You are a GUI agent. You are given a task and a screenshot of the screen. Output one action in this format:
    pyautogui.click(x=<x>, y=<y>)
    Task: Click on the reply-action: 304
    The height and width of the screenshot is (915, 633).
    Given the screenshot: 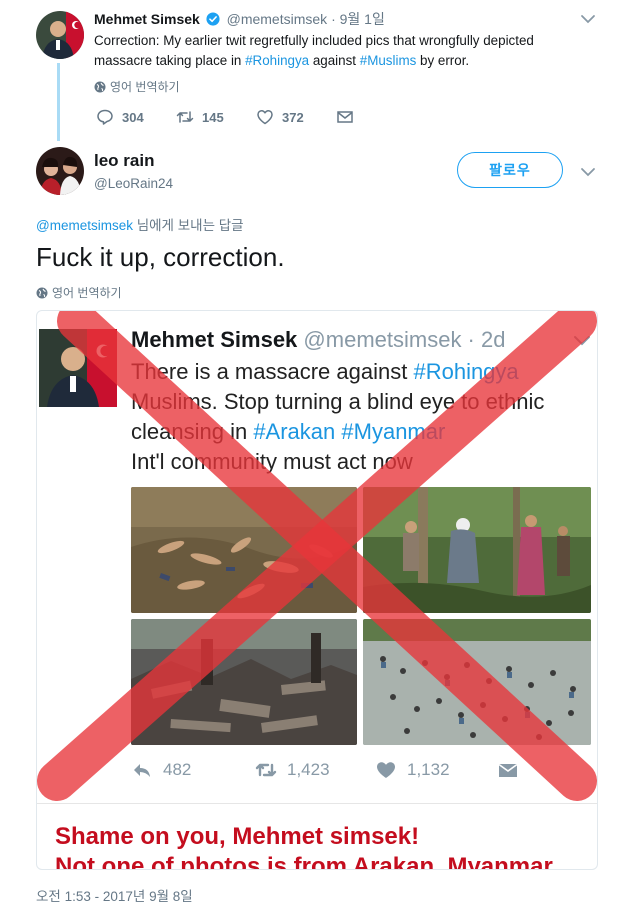 What is the action you would take?
    pyautogui.click(x=120, y=117)
    